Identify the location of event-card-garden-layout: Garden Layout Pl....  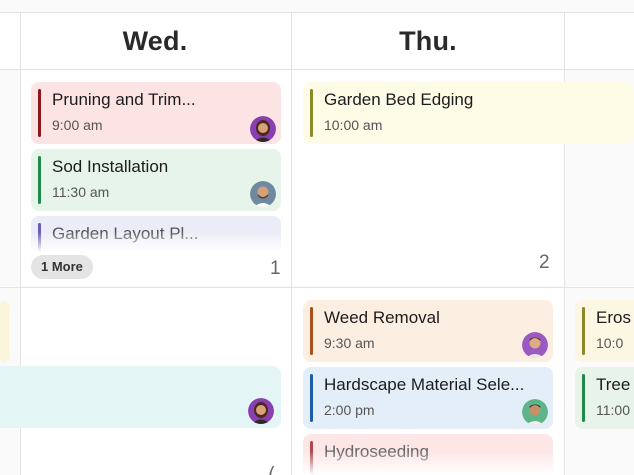
(156, 234).